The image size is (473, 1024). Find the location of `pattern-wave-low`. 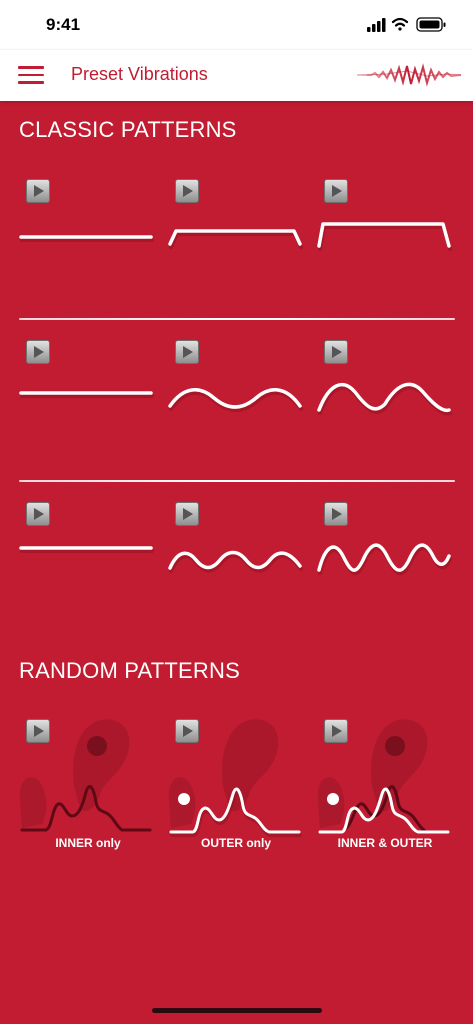

pattern-wave-low is located at coordinates (235, 398).